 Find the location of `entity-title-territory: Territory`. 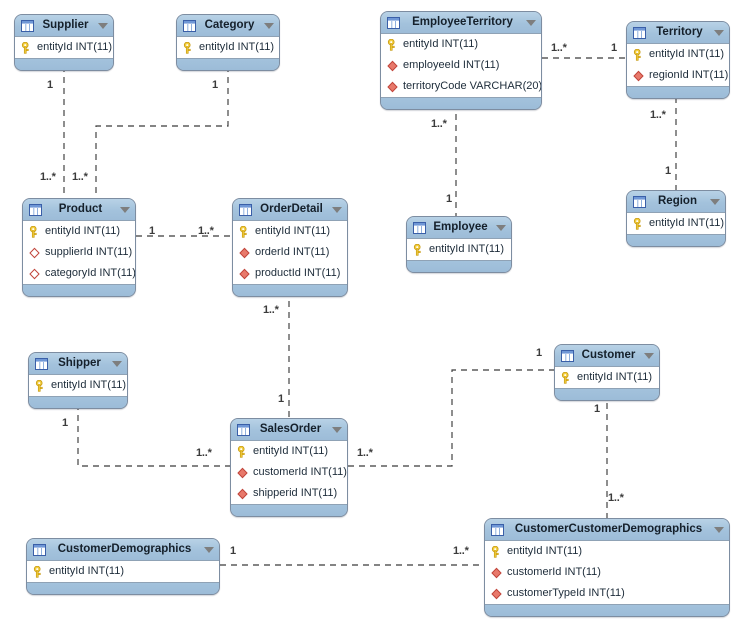

entity-title-territory: Territory is located at coordinates (679, 31).